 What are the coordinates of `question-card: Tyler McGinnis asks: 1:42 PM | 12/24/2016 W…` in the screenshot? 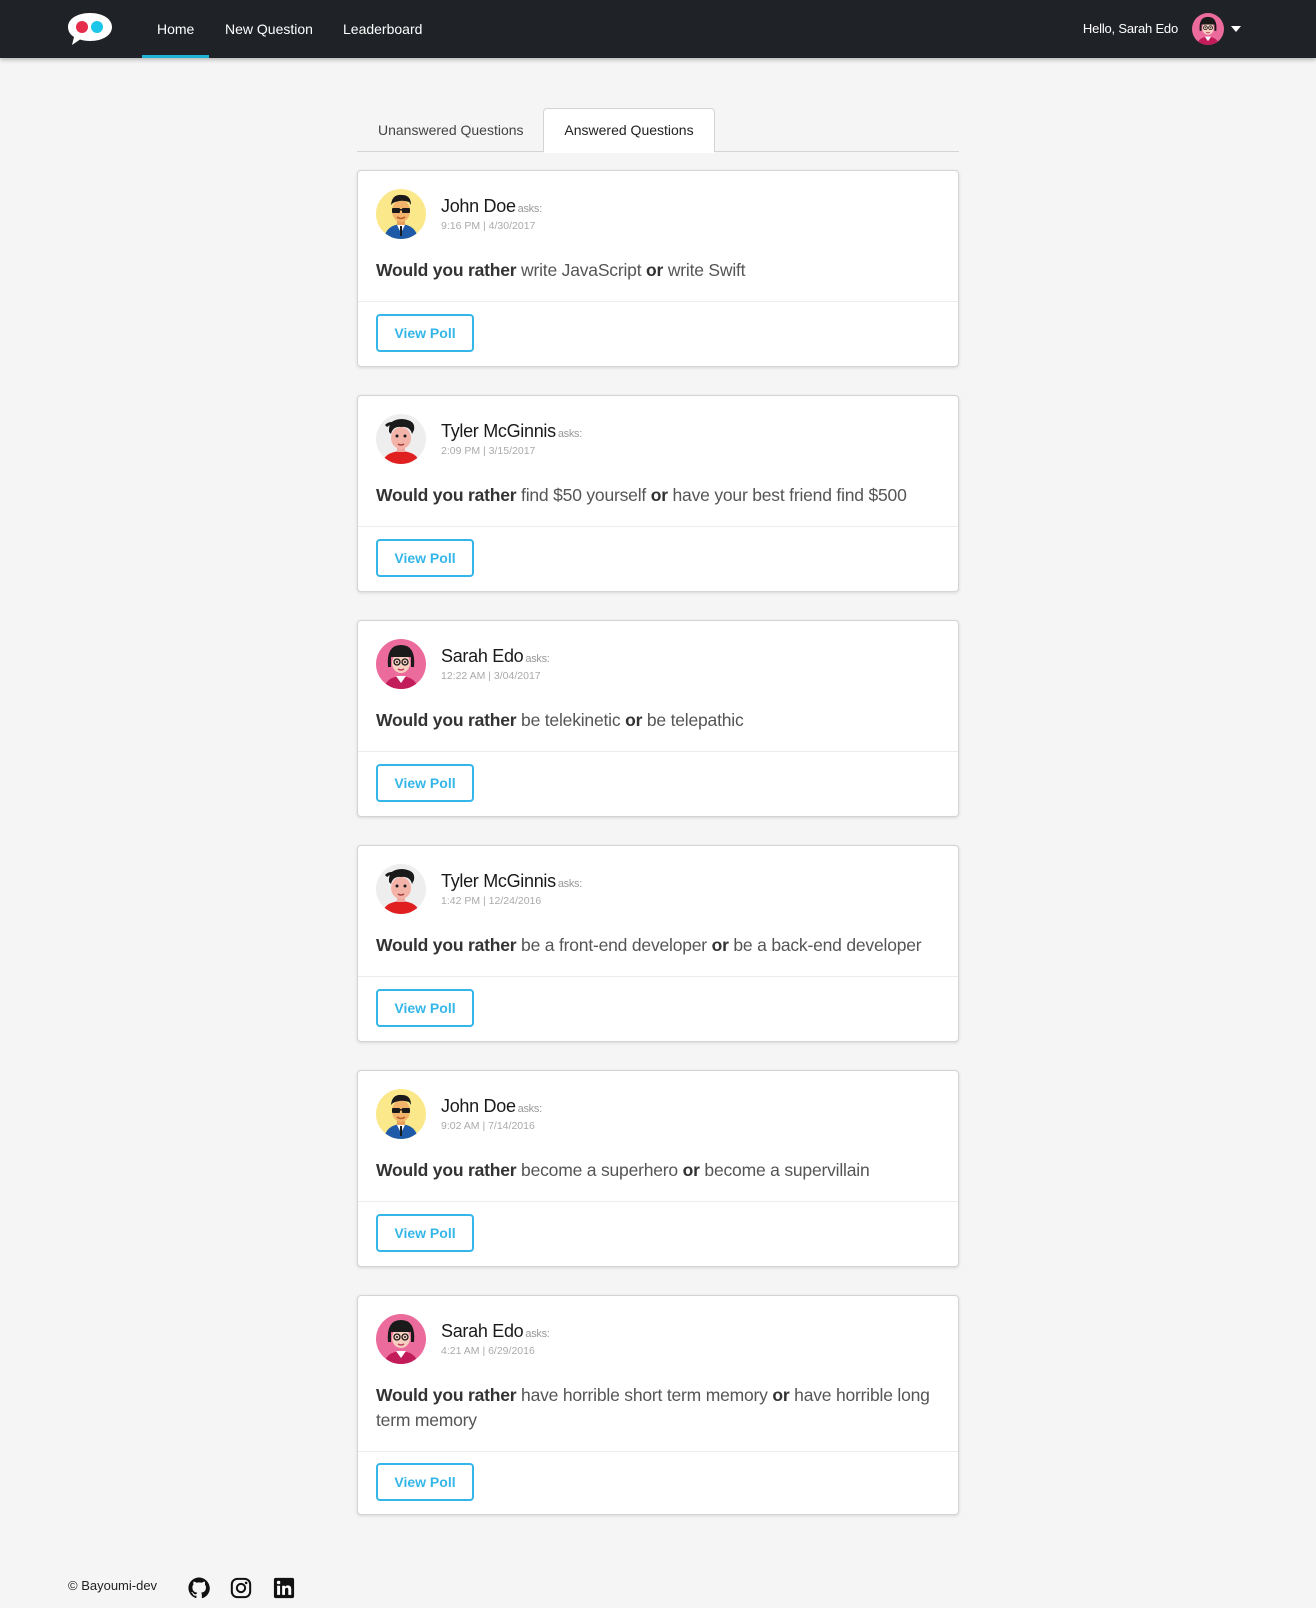 It's located at (658, 943).